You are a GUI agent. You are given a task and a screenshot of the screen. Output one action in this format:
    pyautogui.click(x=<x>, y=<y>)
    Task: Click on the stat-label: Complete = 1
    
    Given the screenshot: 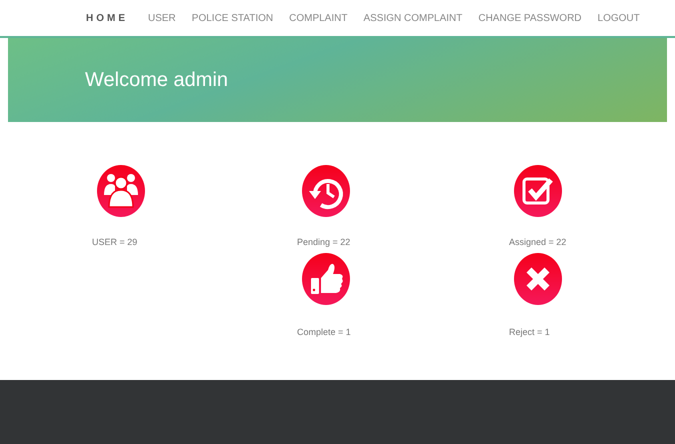 What is the action you would take?
    pyautogui.click(x=324, y=332)
    